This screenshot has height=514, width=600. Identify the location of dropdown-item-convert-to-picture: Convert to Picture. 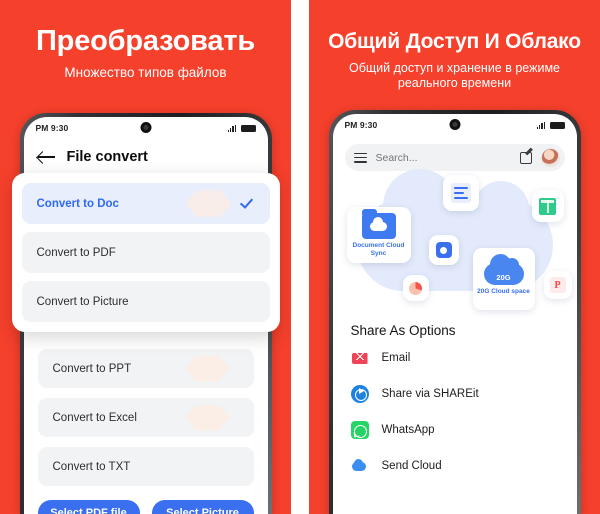
(145, 301).